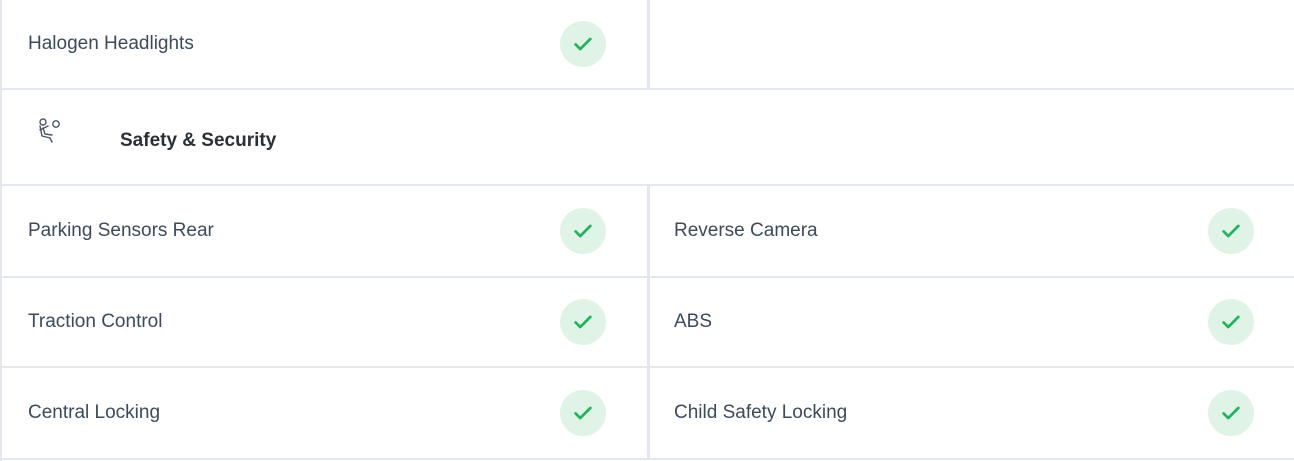 The image size is (1294, 461). Describe the element at coordinates (746, 230) in the screenshot. I see `feature-label: Reverse Camera` at that location.